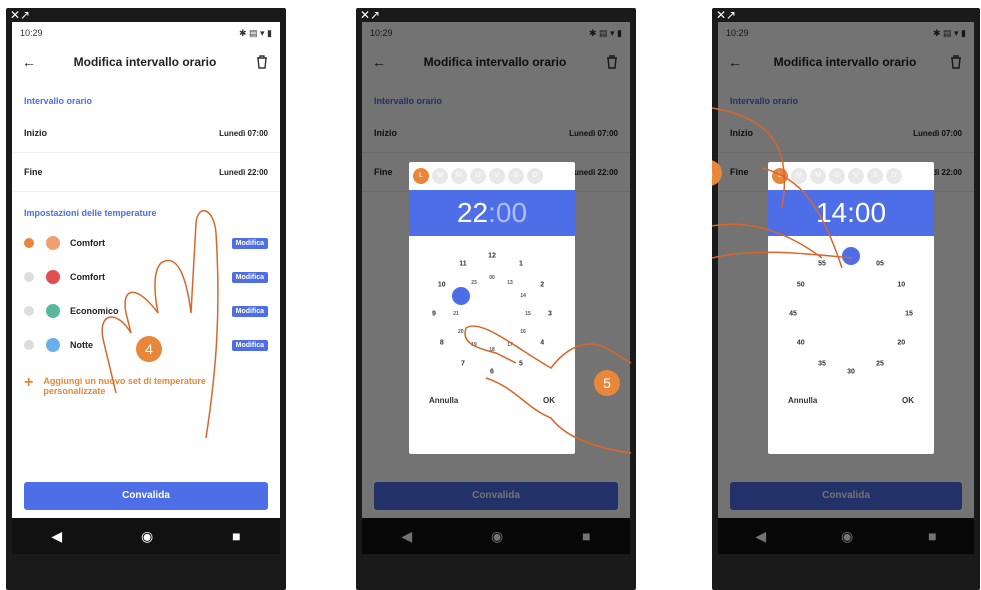  I want to click on time-hours: 22, so click(472, 212).